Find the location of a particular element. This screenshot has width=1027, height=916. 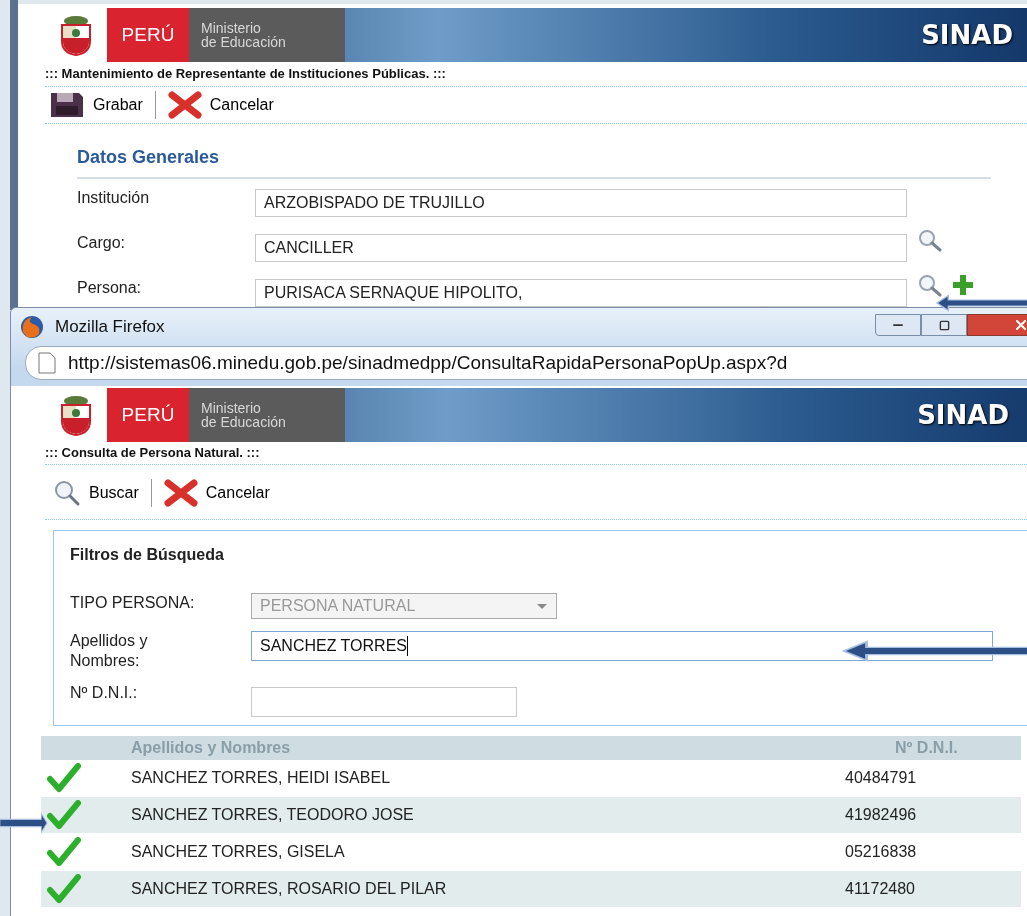

dni-cell-text: 40484791 is located at coordinates (881, 777).